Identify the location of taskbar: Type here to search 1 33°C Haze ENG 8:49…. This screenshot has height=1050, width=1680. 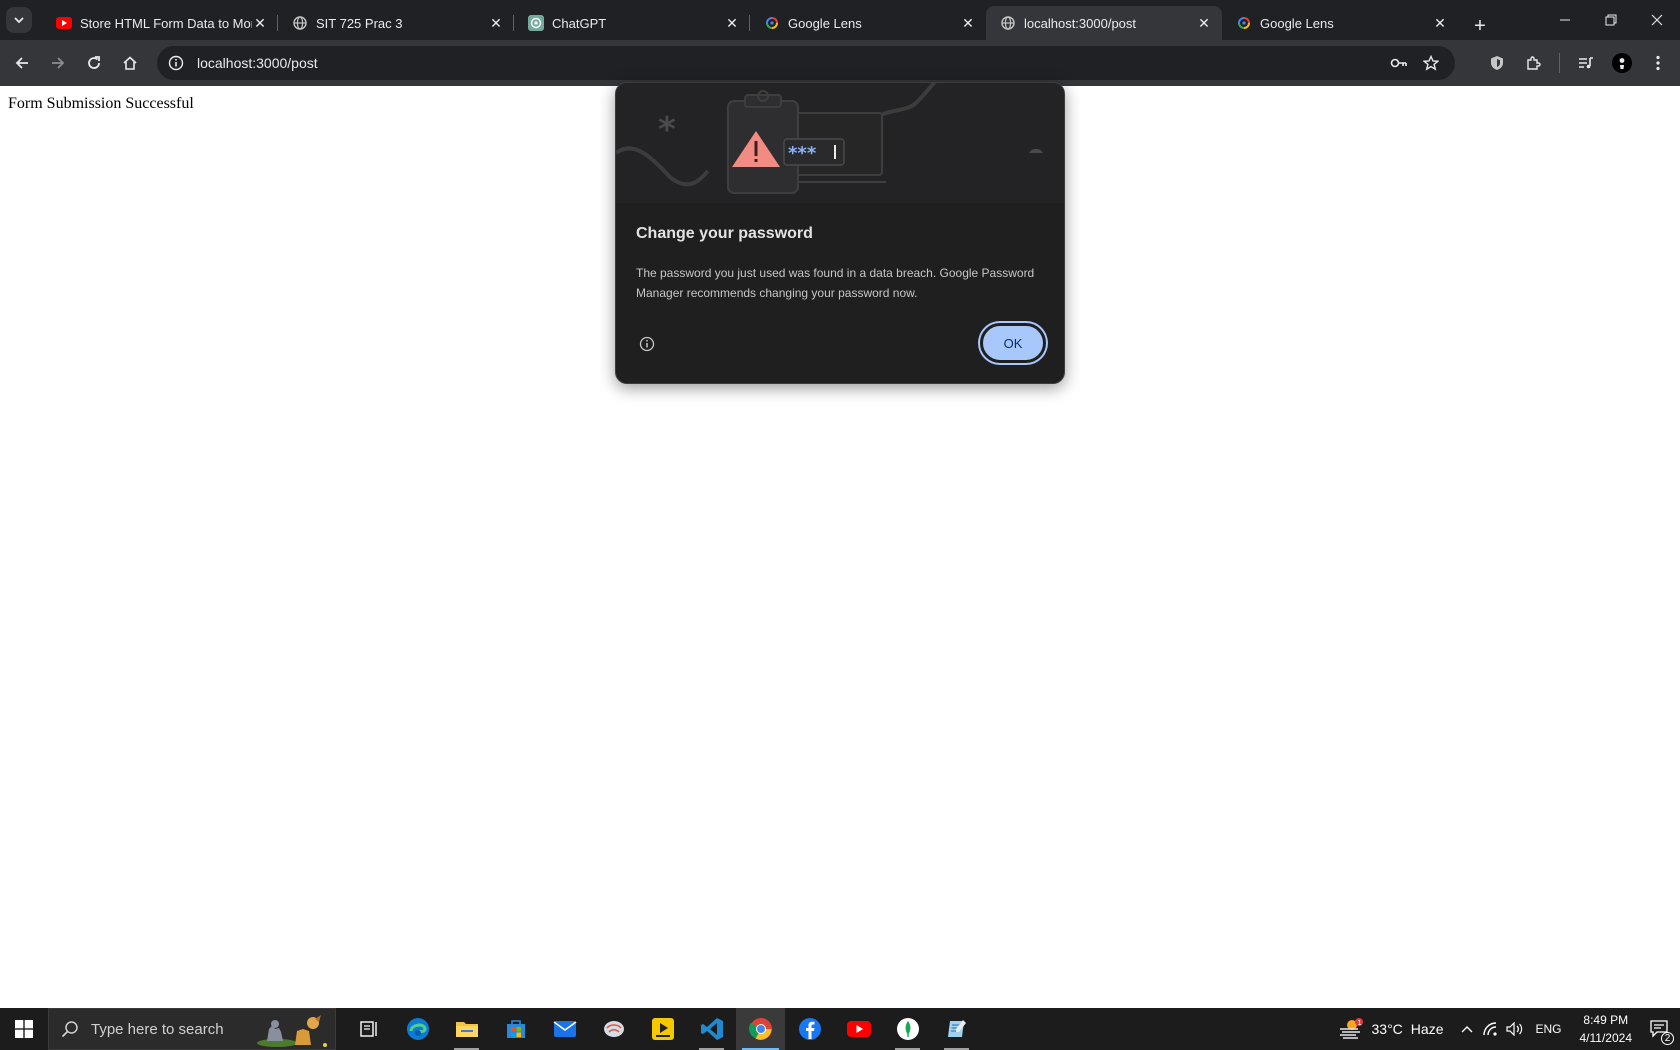
(840, 1029).